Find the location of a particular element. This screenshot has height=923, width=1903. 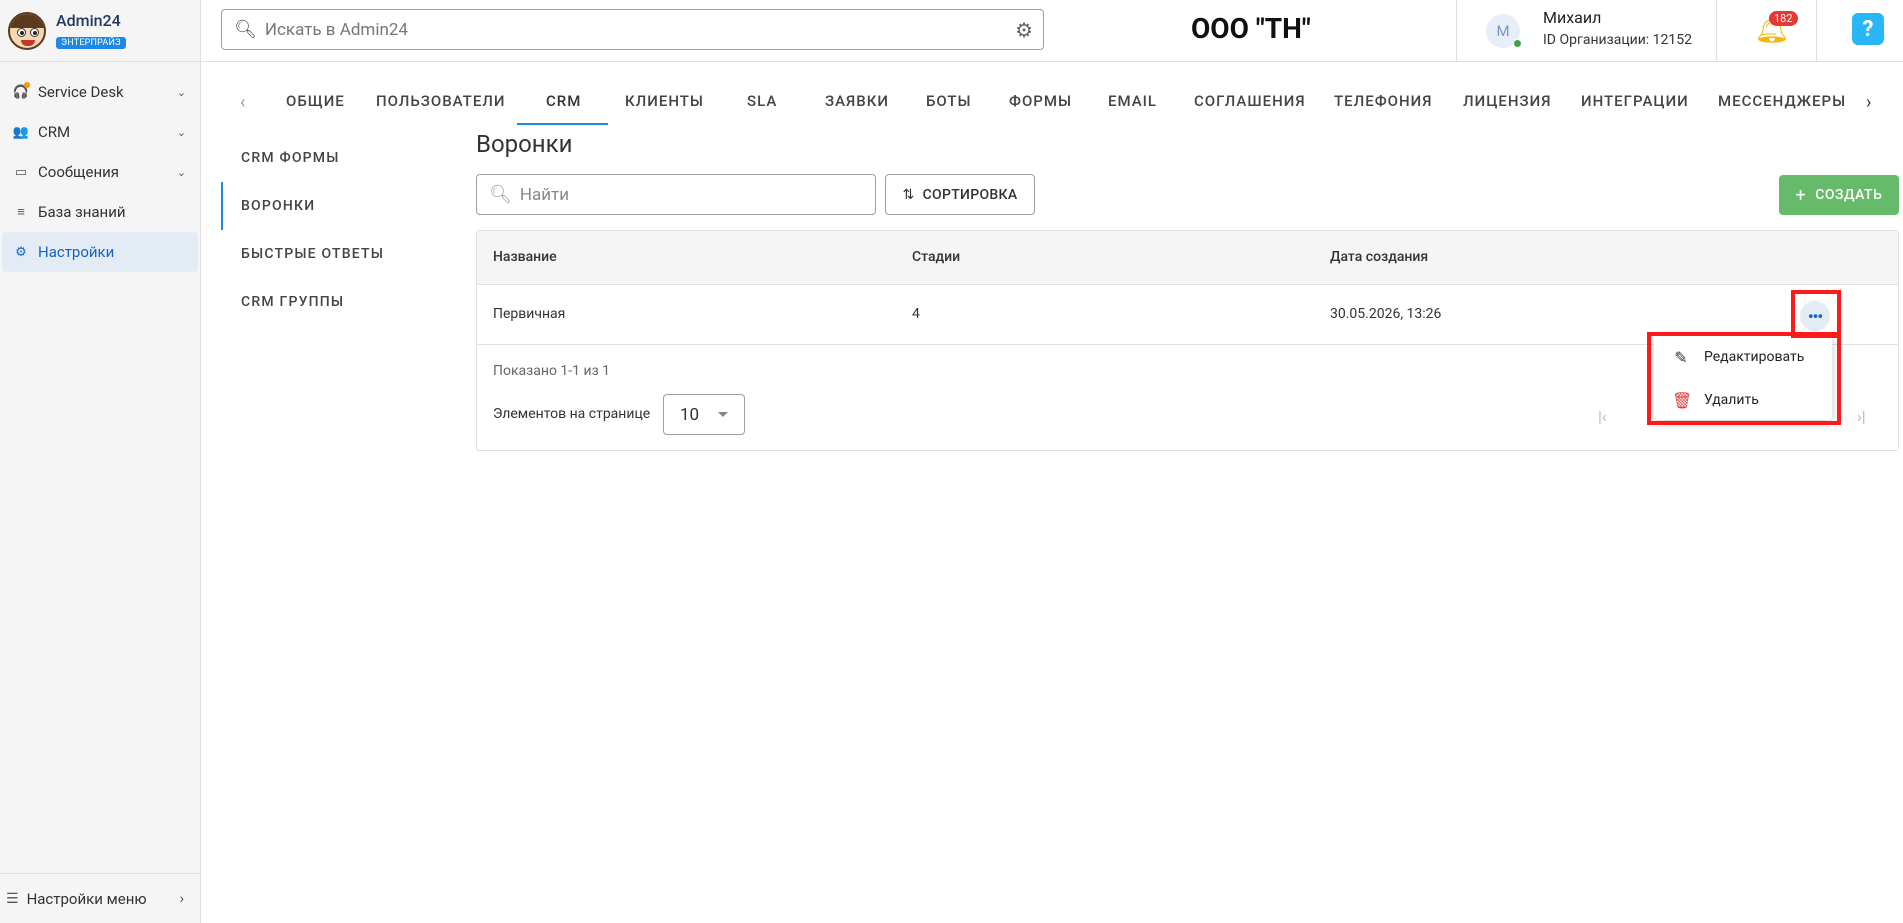

plan-badge: ЭНТЕРПРАЙЗ is located at coordinates (91, 43).